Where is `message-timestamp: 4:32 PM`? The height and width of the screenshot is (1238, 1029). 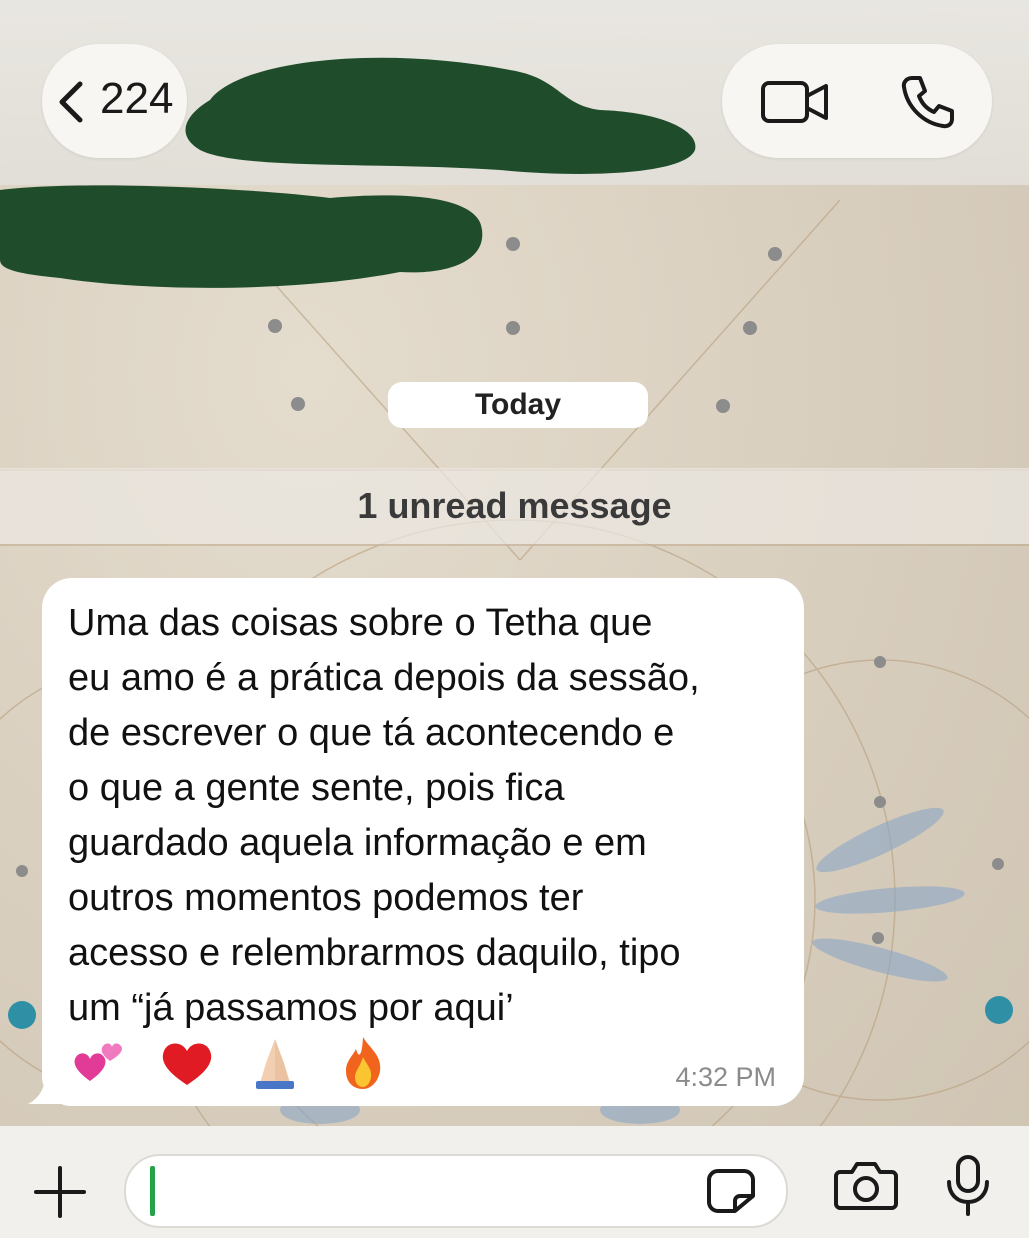
message-timestamp: 4:32 PM is located at coordinates (725, 1077).